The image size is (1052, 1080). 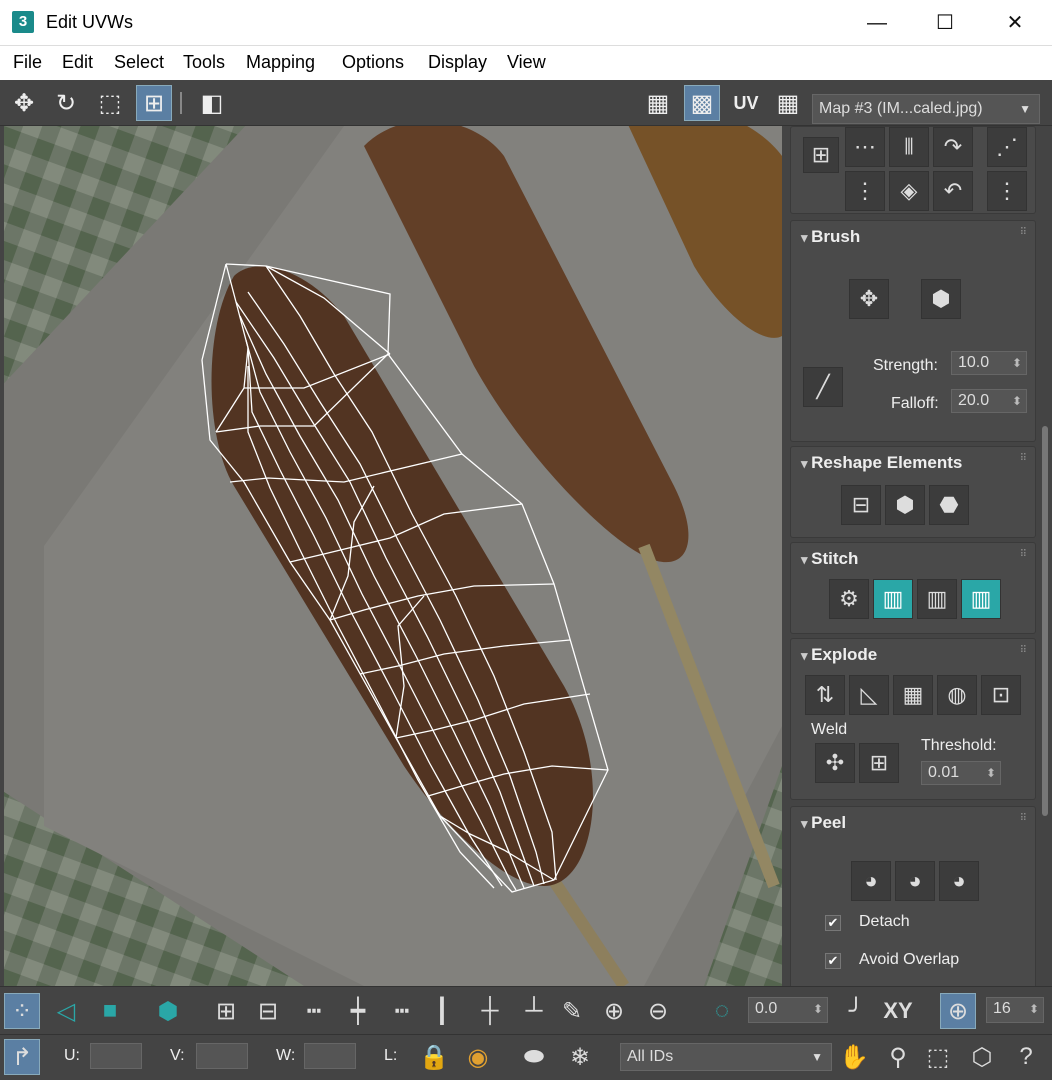 What do you see at coordinates (212, 103) in the screenshot?
I see `mirror-icon: ◧` at bounding box center [212, 103].